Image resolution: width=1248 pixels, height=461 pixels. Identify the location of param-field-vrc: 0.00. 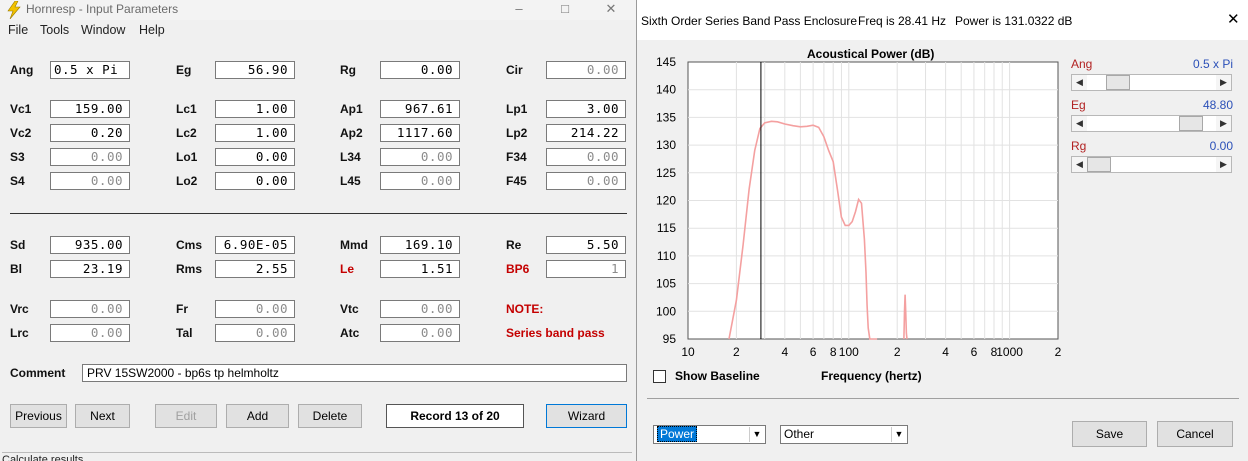
(90, 309).